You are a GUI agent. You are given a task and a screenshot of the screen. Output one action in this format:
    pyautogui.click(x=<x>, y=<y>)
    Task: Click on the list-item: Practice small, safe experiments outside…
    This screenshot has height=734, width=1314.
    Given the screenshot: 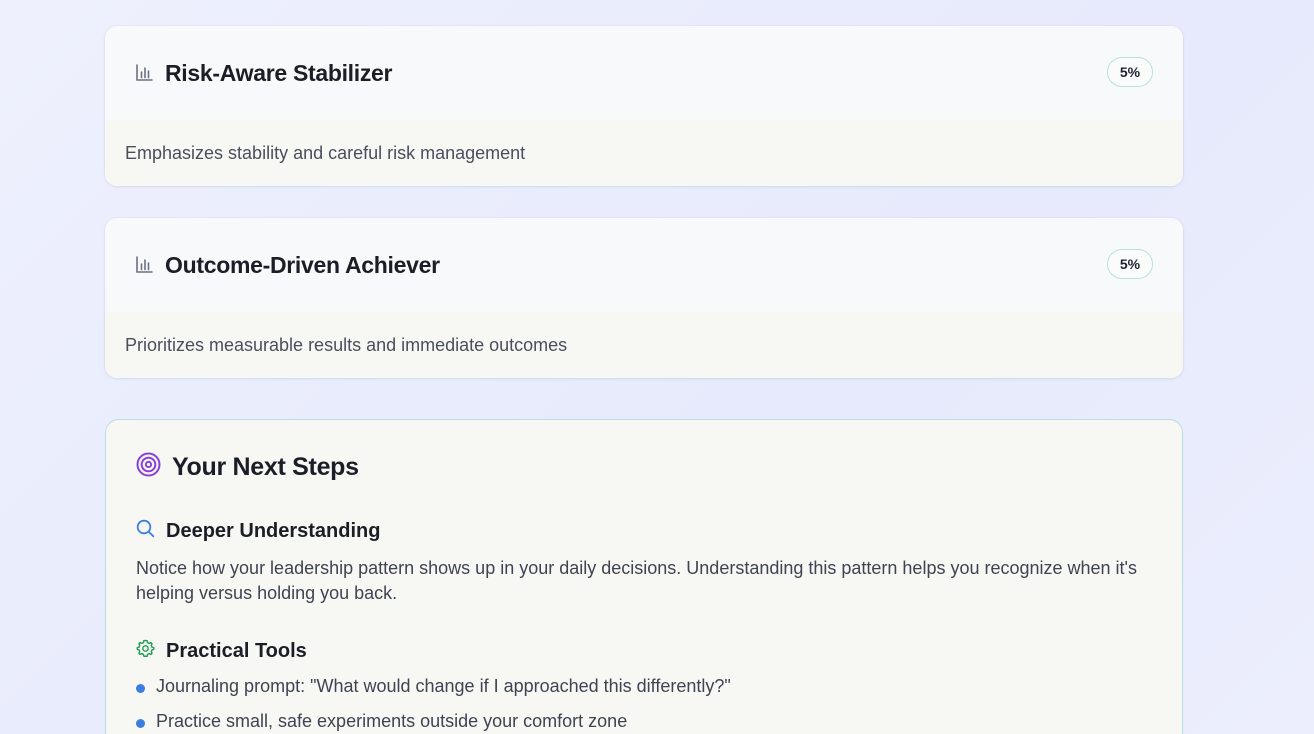 What is the action you would take?
    pyautogui.click(x=381, y=721)
    